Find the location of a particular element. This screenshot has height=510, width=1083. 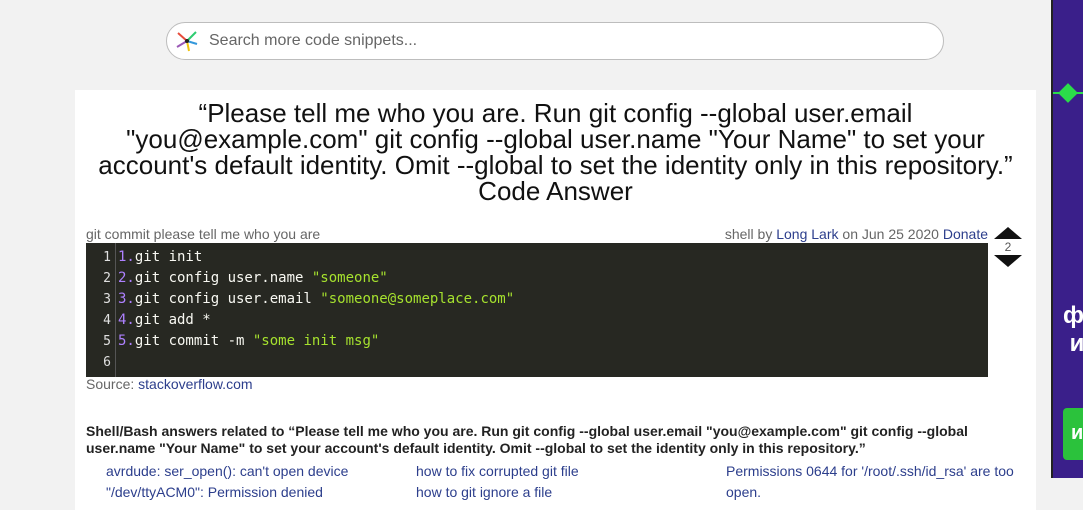

source-label: Source: is located at coordinates (110, 384).